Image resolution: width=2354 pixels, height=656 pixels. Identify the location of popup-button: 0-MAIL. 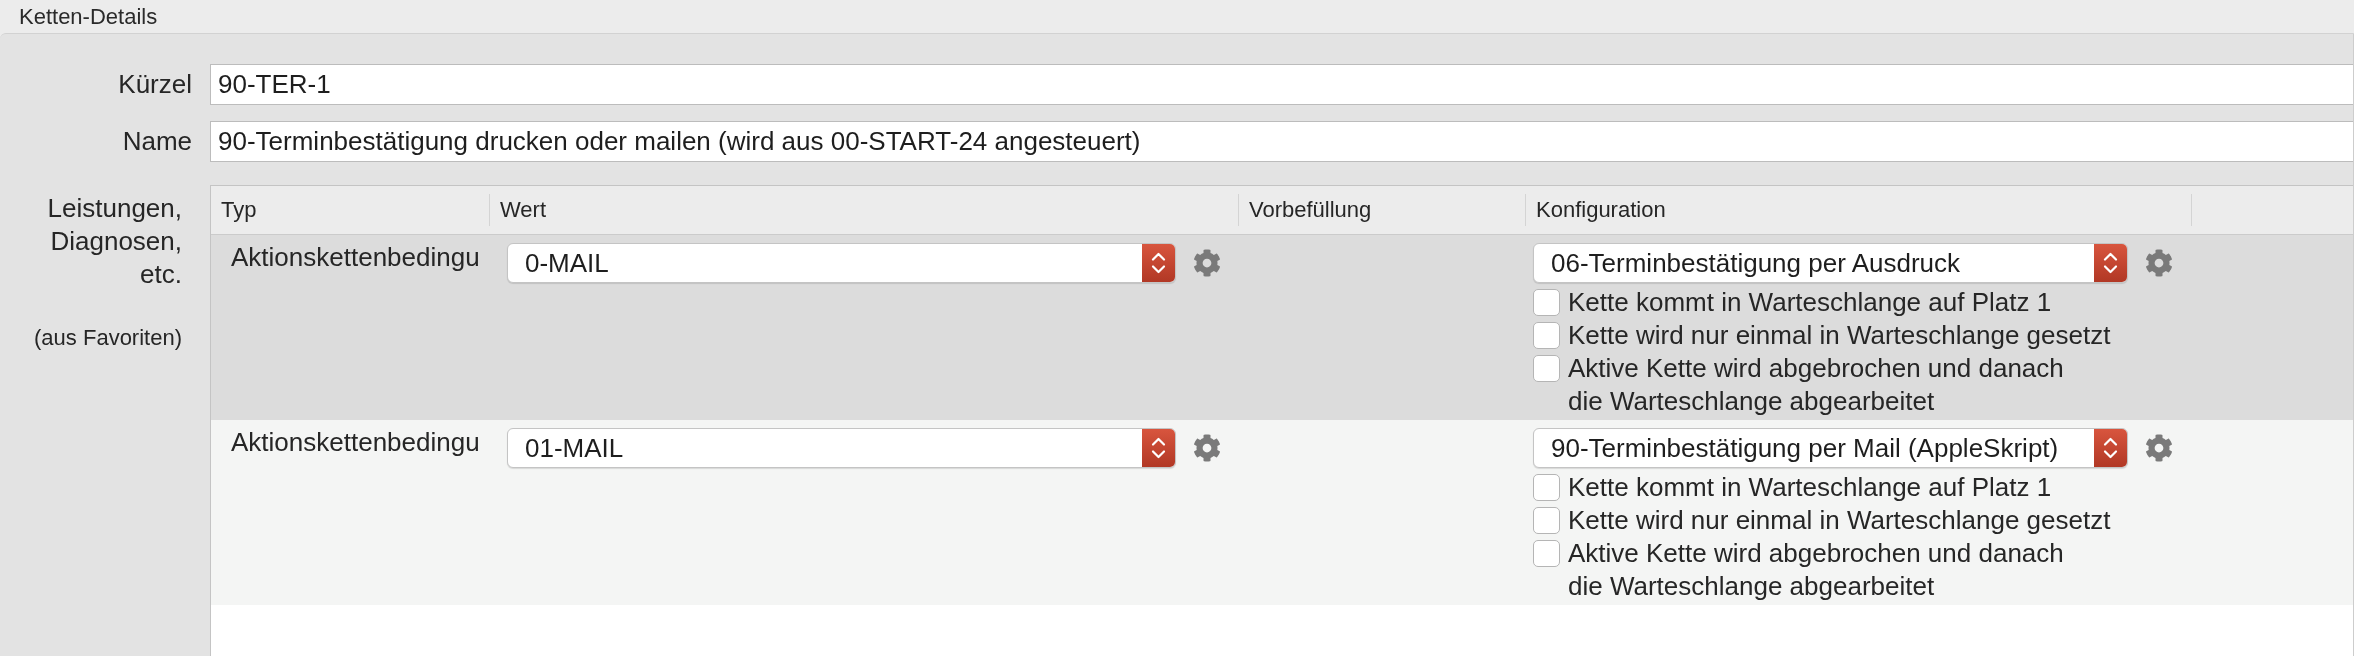
(841, 263).